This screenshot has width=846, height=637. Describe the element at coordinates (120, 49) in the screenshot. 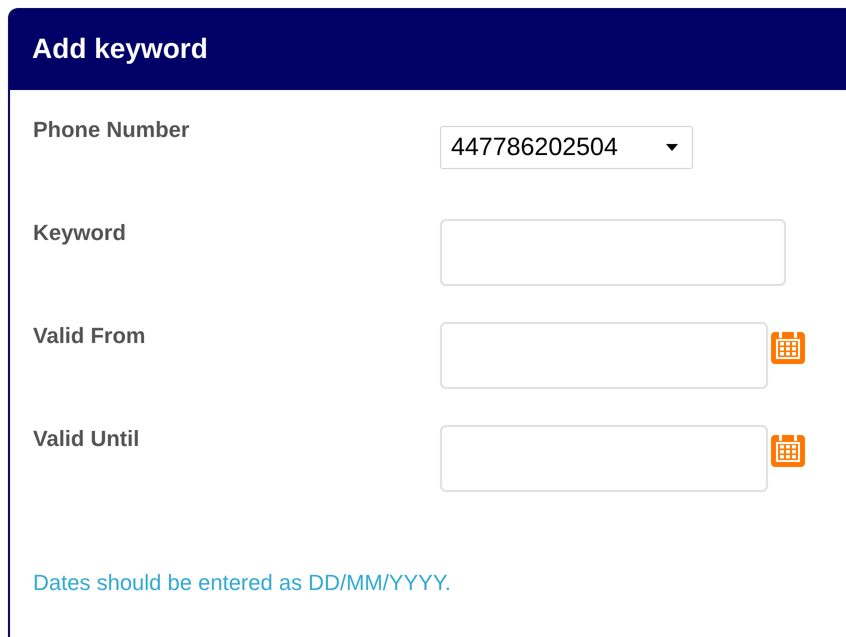

I see `dialog-title: Add keyword` at that location.